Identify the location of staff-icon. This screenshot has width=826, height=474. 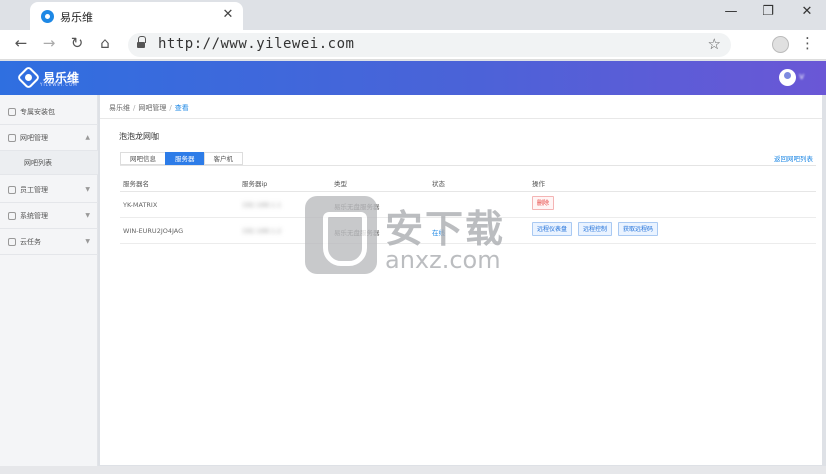
(12, 189).